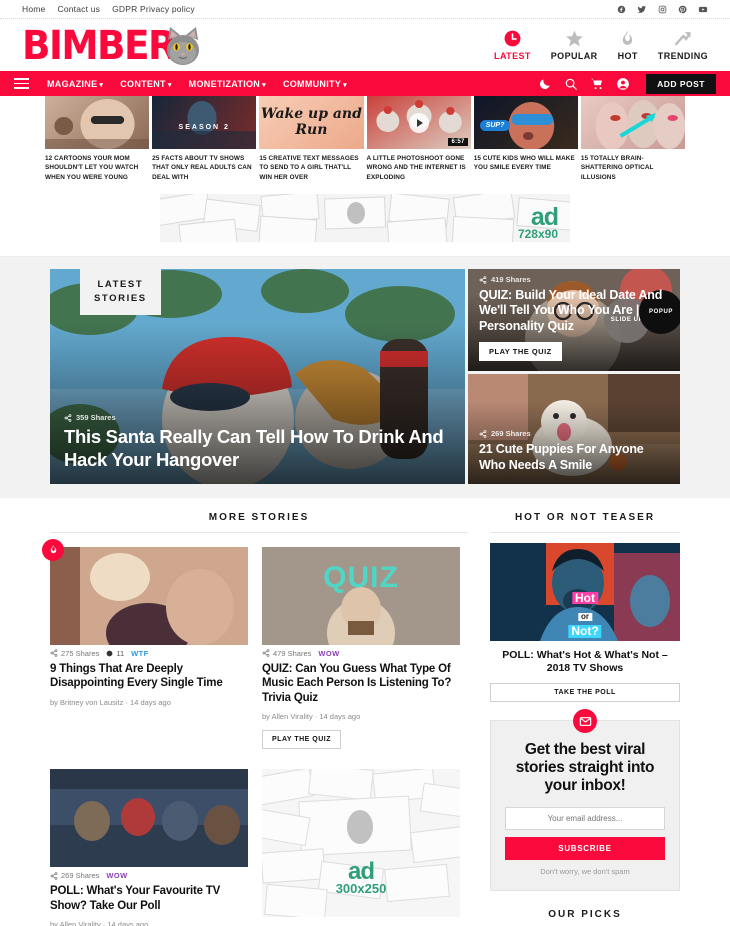 Image resolution: width=730 pixels, height=926 pixels. What do you see at coordinates (585, 693) in the screenshot?
I see `take-the-poll-button: TAKE THE POLL` at bounding box center [585, 693].